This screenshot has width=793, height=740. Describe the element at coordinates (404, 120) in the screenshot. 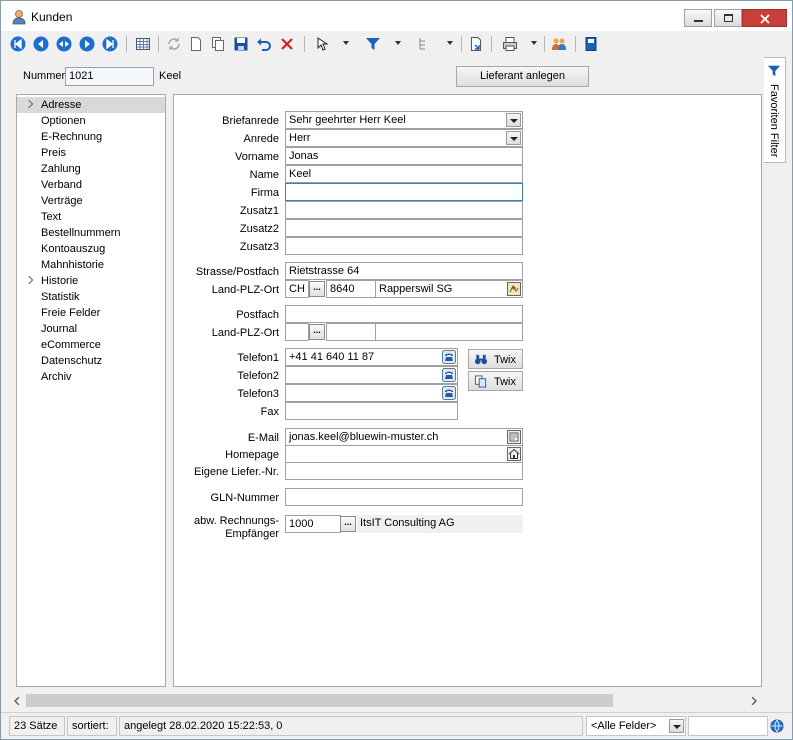

I see `briefanrede-combo: Sehr geehrter Herr Keel` at that location.